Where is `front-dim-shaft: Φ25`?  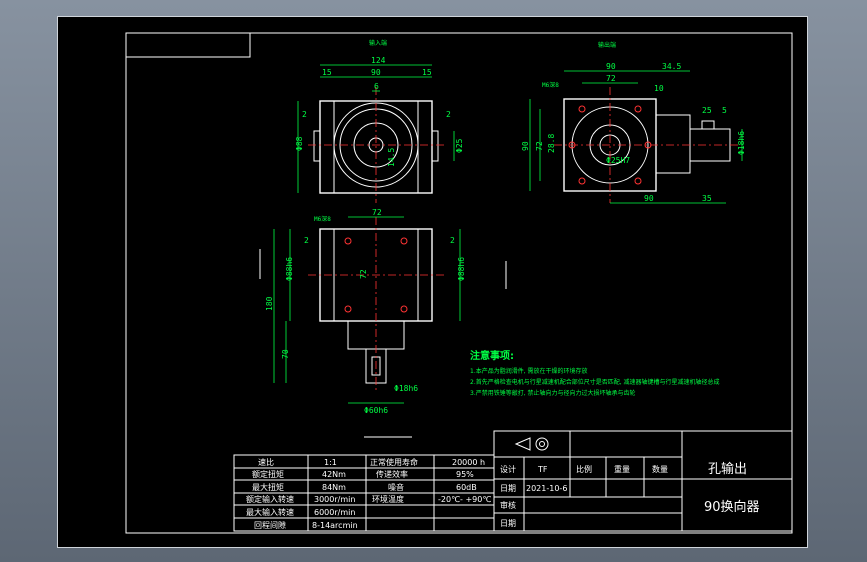 front-dim-shaft: Φ25 is located at coordinates (459, 145).